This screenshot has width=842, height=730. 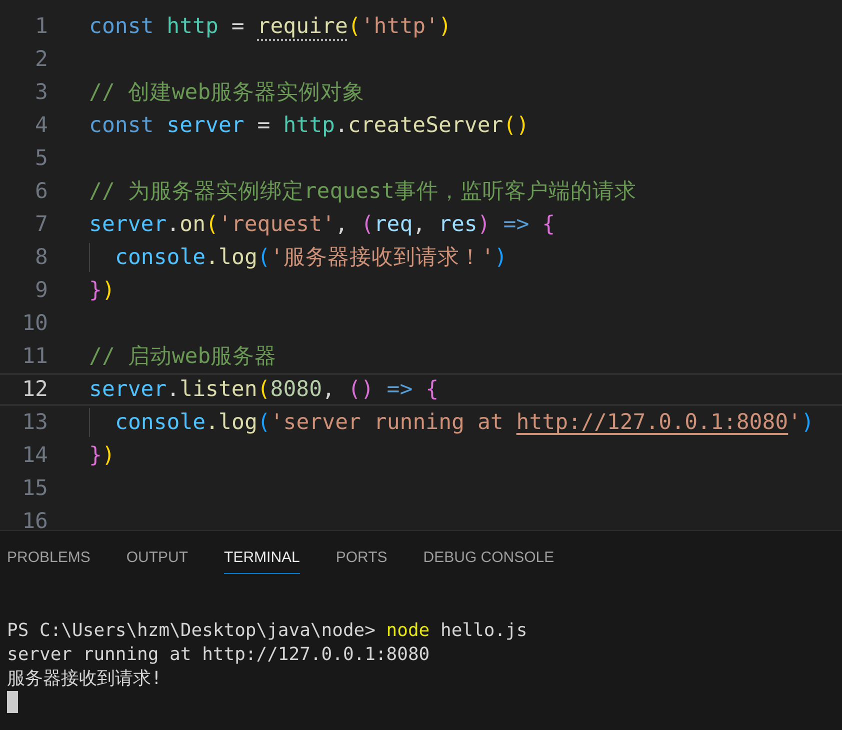 What do you see at coordinates (34, 521) in the screenshot?
I see `line-number: 16` at bounding box center [34, 521].